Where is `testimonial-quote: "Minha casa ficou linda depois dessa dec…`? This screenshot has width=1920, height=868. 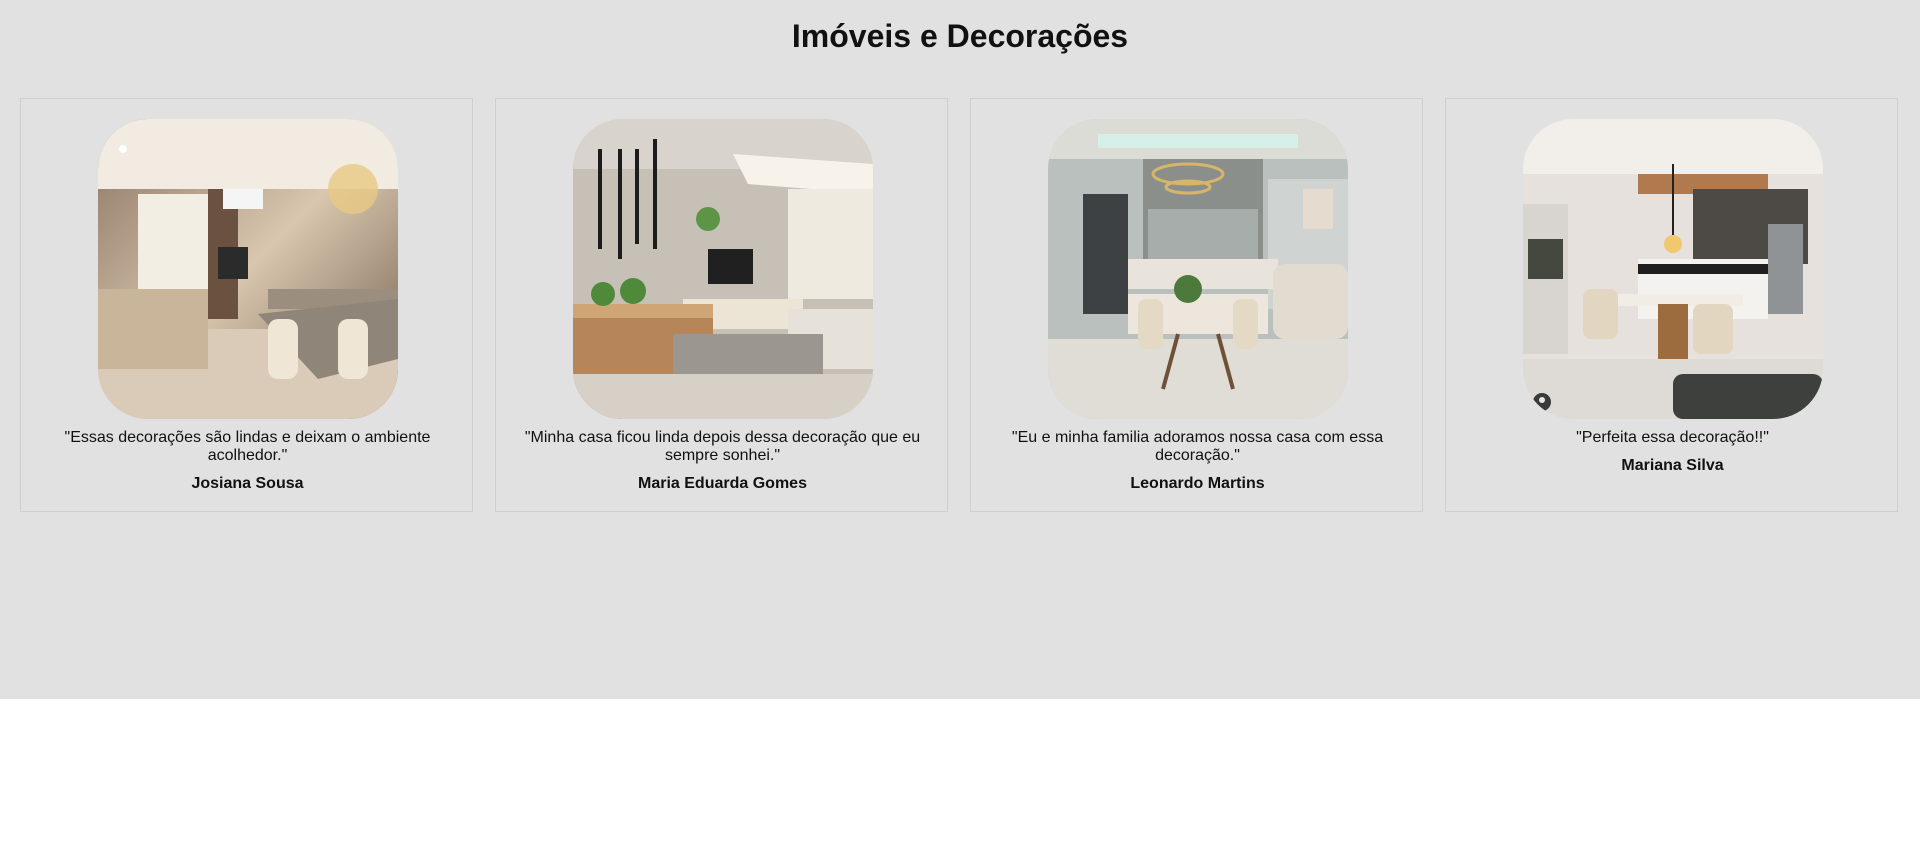 testimonial-quote: "Minha casa ficou linda depois dessa dec… is located at coordinates (722, 446).